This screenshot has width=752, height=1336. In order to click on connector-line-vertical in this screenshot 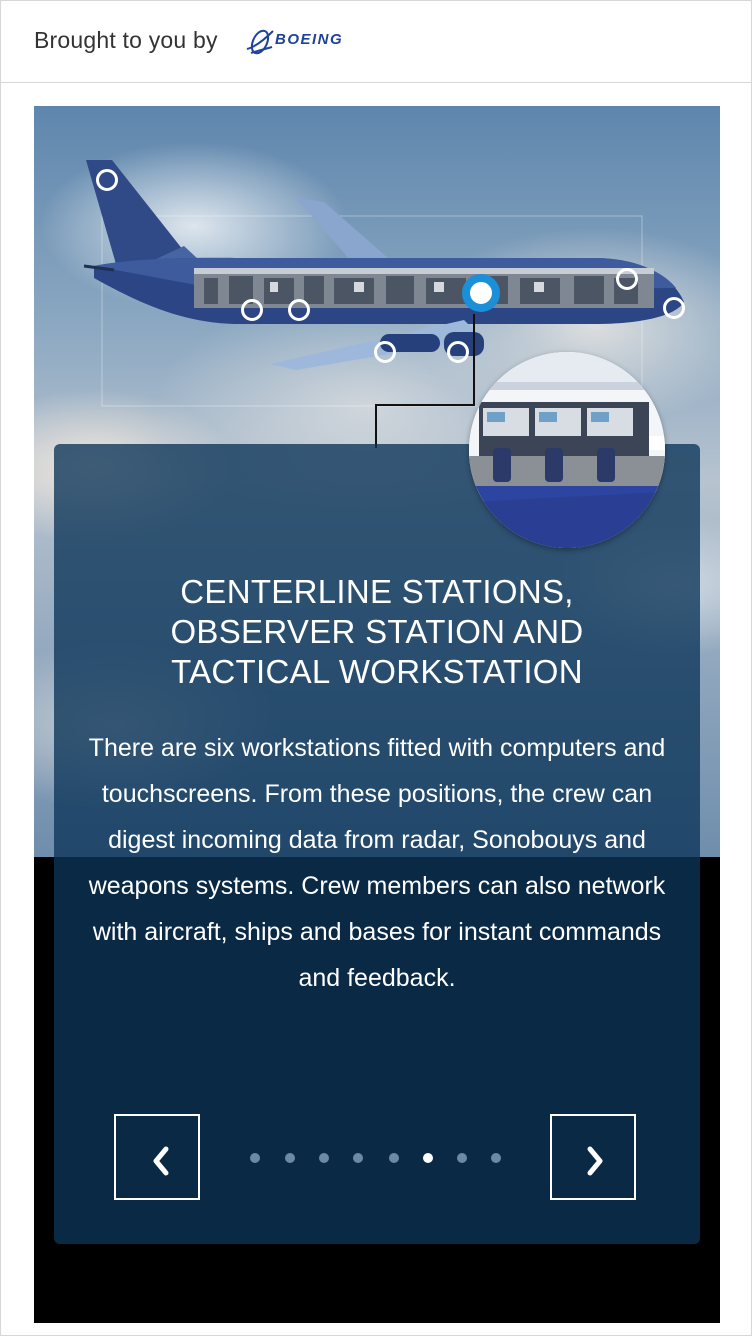, I will do `click(474, 359)`.